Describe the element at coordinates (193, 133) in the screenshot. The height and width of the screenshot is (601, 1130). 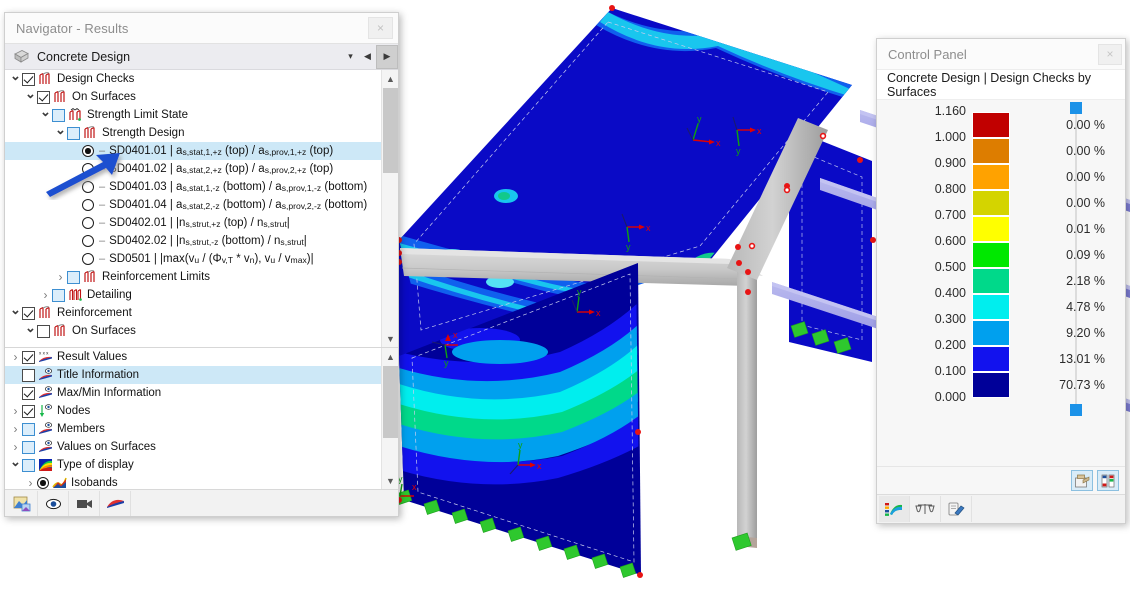
I see `tree-item-strength-design: Strength Design` at that location.